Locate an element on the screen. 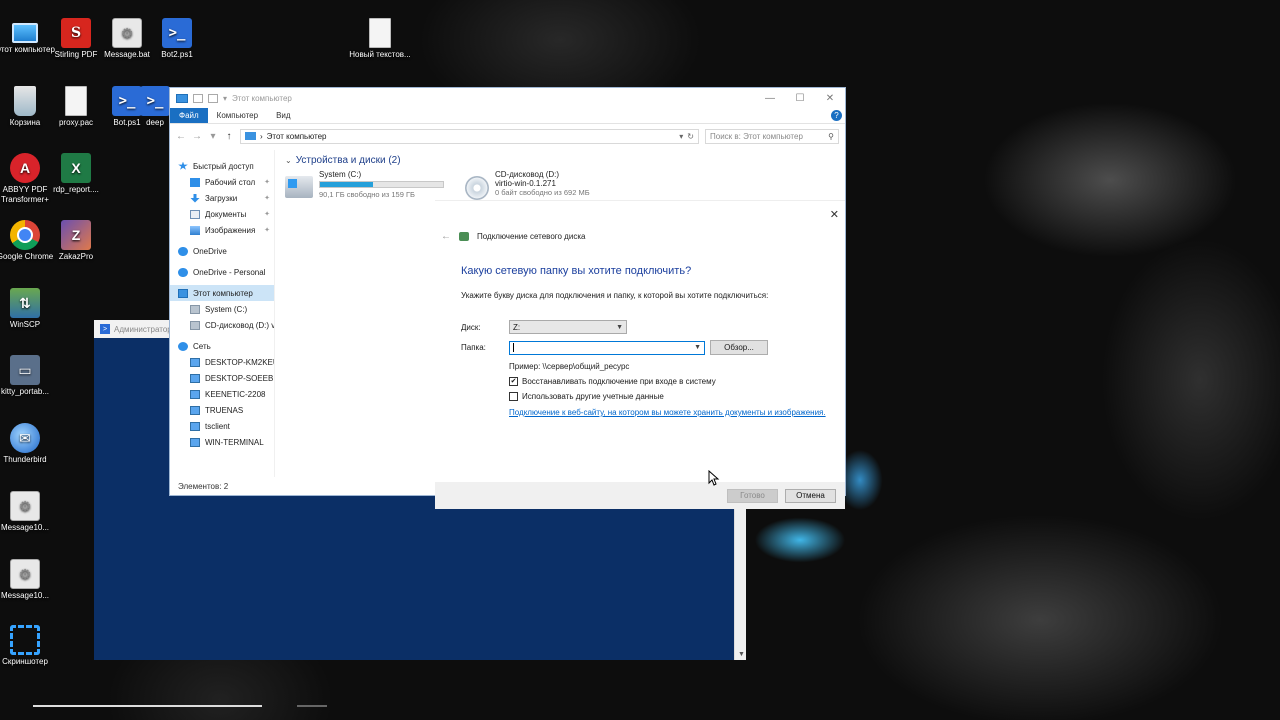  new-folder-icon is located at coordinates (213, 98).